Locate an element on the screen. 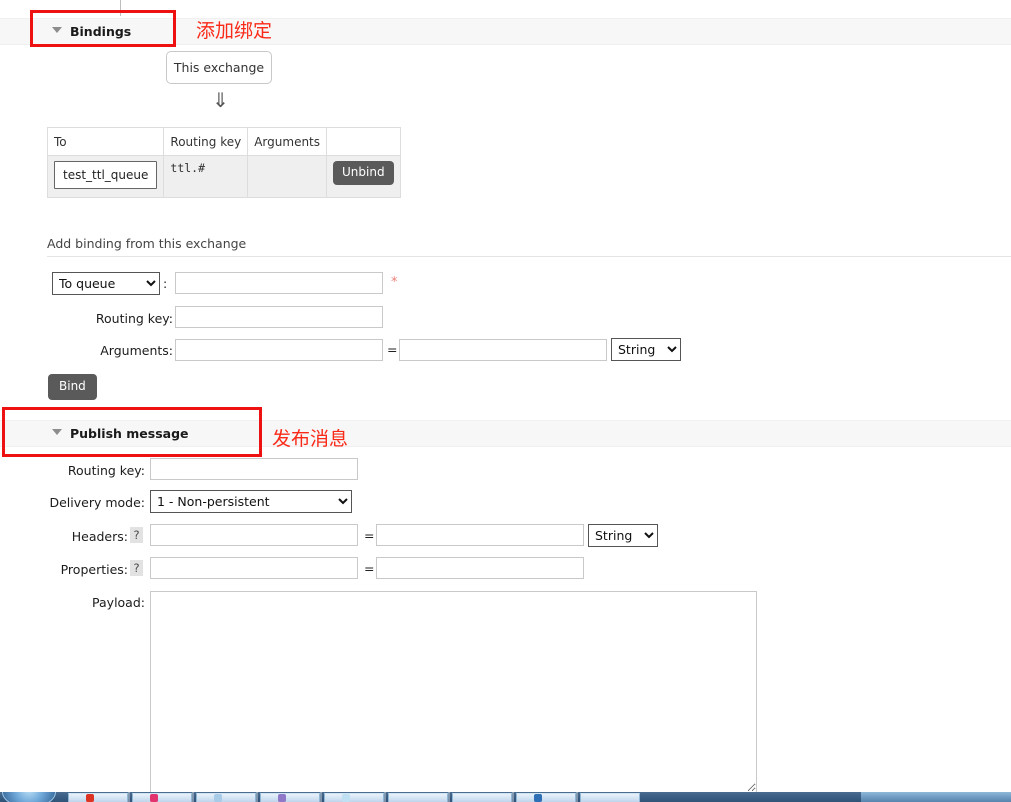  properties-value-input is located at coordinates (480, 568).